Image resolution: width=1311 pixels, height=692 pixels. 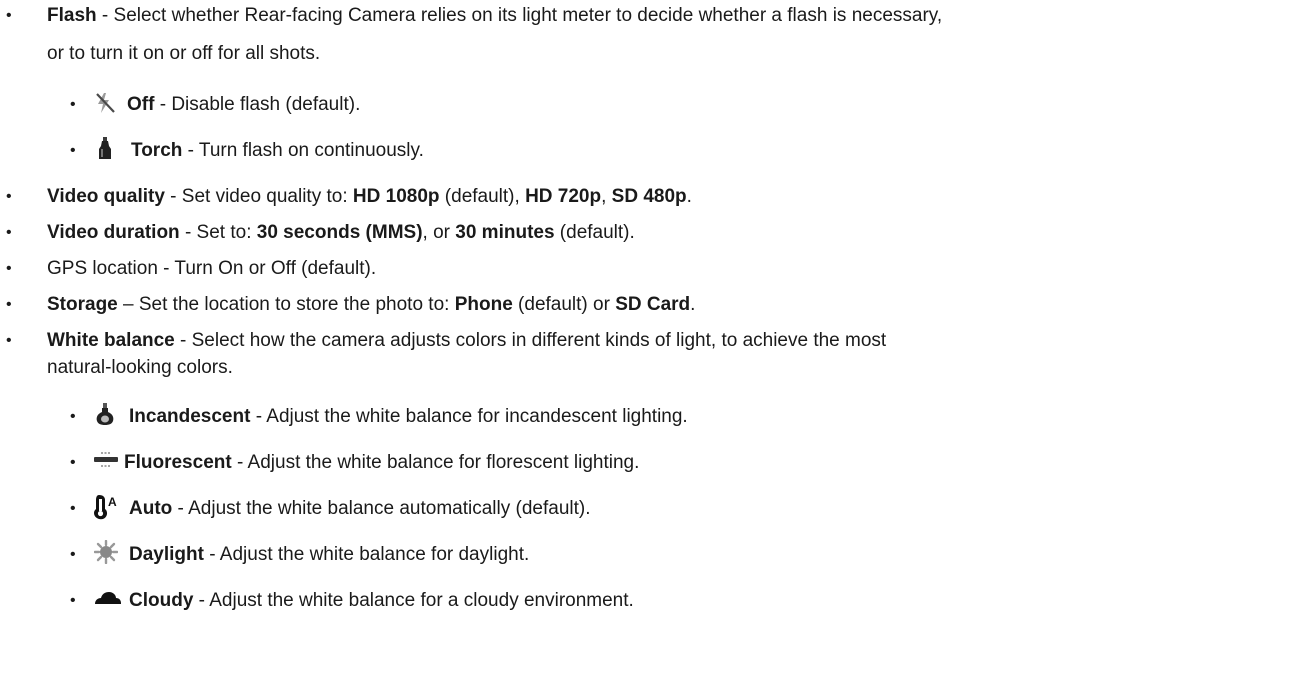 What do you see at coordinates (107, 600) in the screenshot?
I see `cloudy-icon` at bounding box center [107, 600].